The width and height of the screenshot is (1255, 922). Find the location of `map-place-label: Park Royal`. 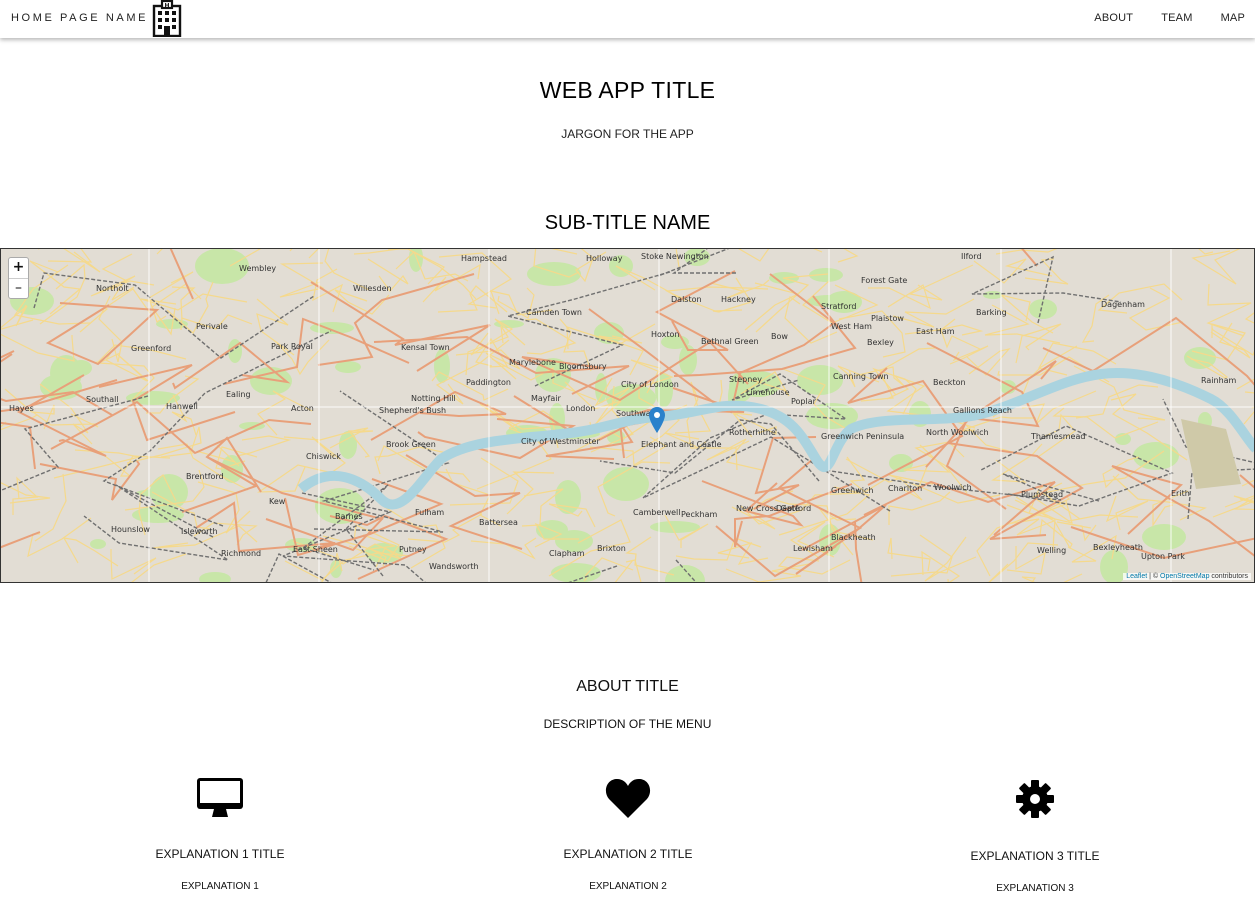

map-place-label: Park Royal is located at coordinates (292, 346).